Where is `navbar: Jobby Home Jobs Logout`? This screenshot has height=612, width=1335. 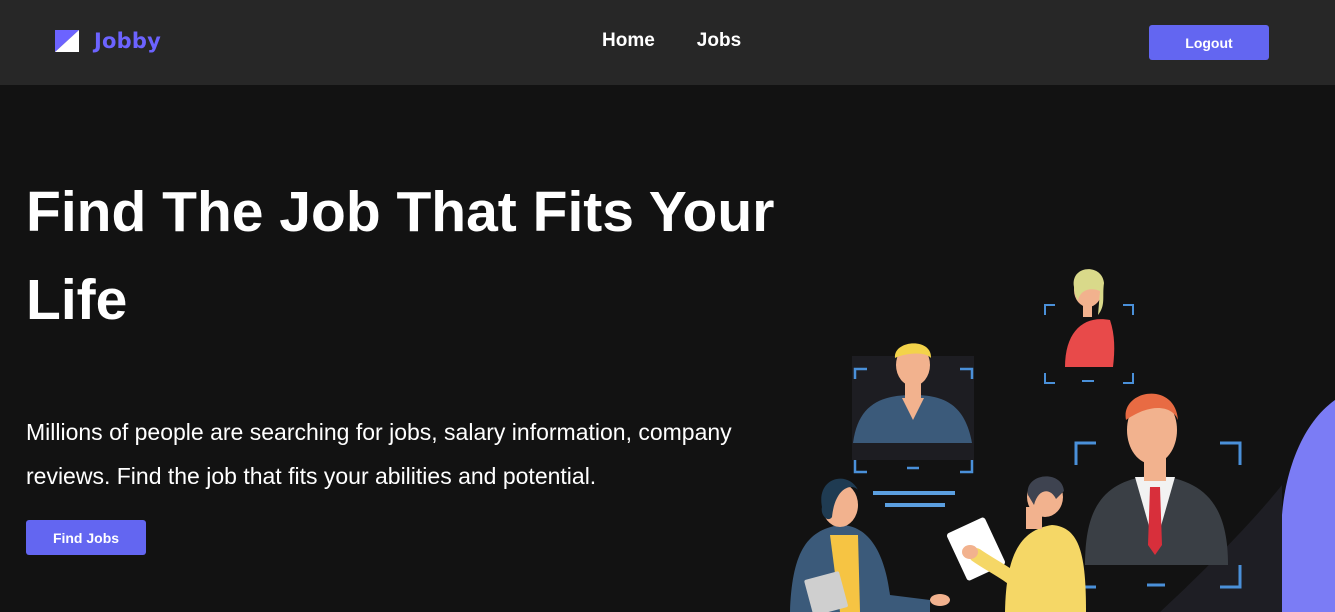
navbar: Jobby Home Jobs Logout is located at coordinates (667, 42).